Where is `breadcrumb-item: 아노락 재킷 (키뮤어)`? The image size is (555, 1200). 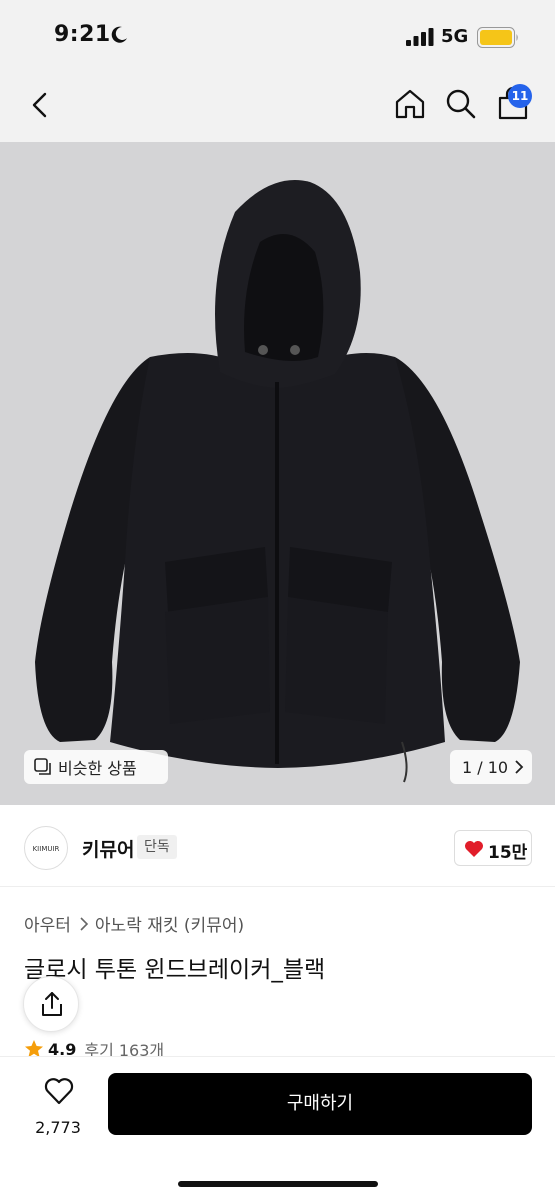 breadcrumb-item: 아노락 재킷 (키뮤어) is located at coordinates (169, 923).